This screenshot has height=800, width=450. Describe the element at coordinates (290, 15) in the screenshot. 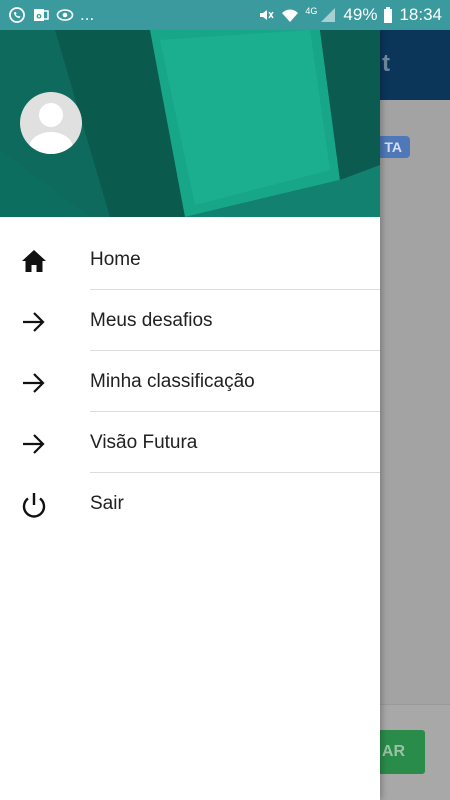

I see `wifi-icon` at that location.